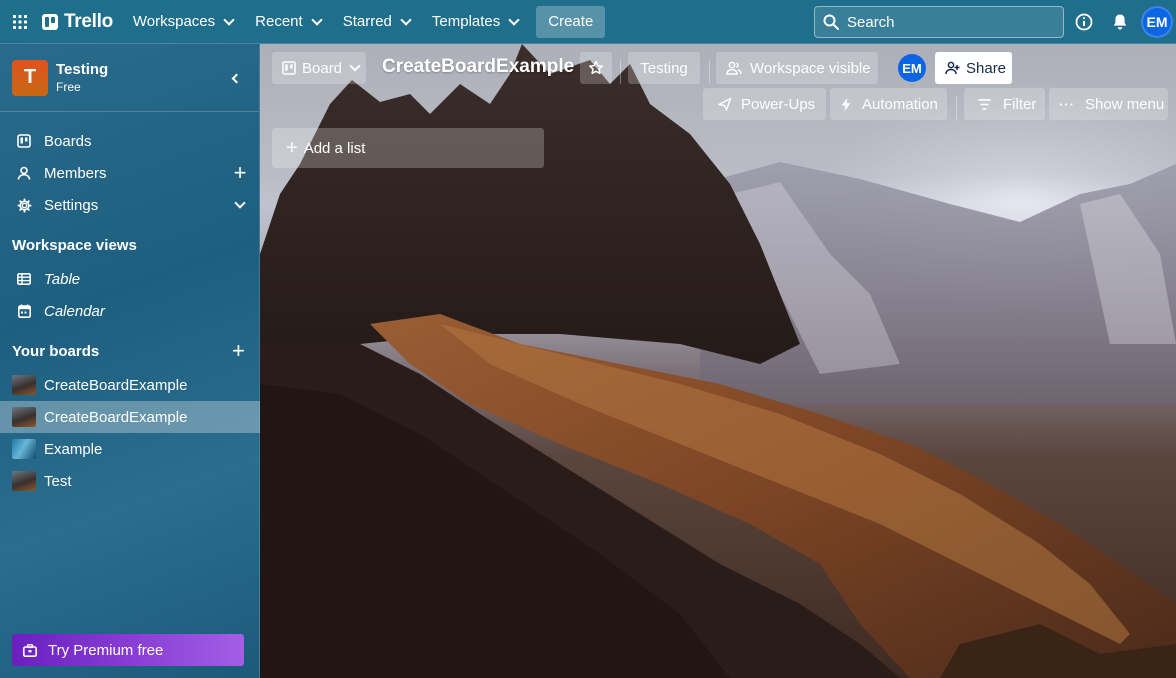 This screenshot has height=678, width=1176. Describe the element at coordinates (24, 205) in the screenshot. I see `gear-icon` at that location.